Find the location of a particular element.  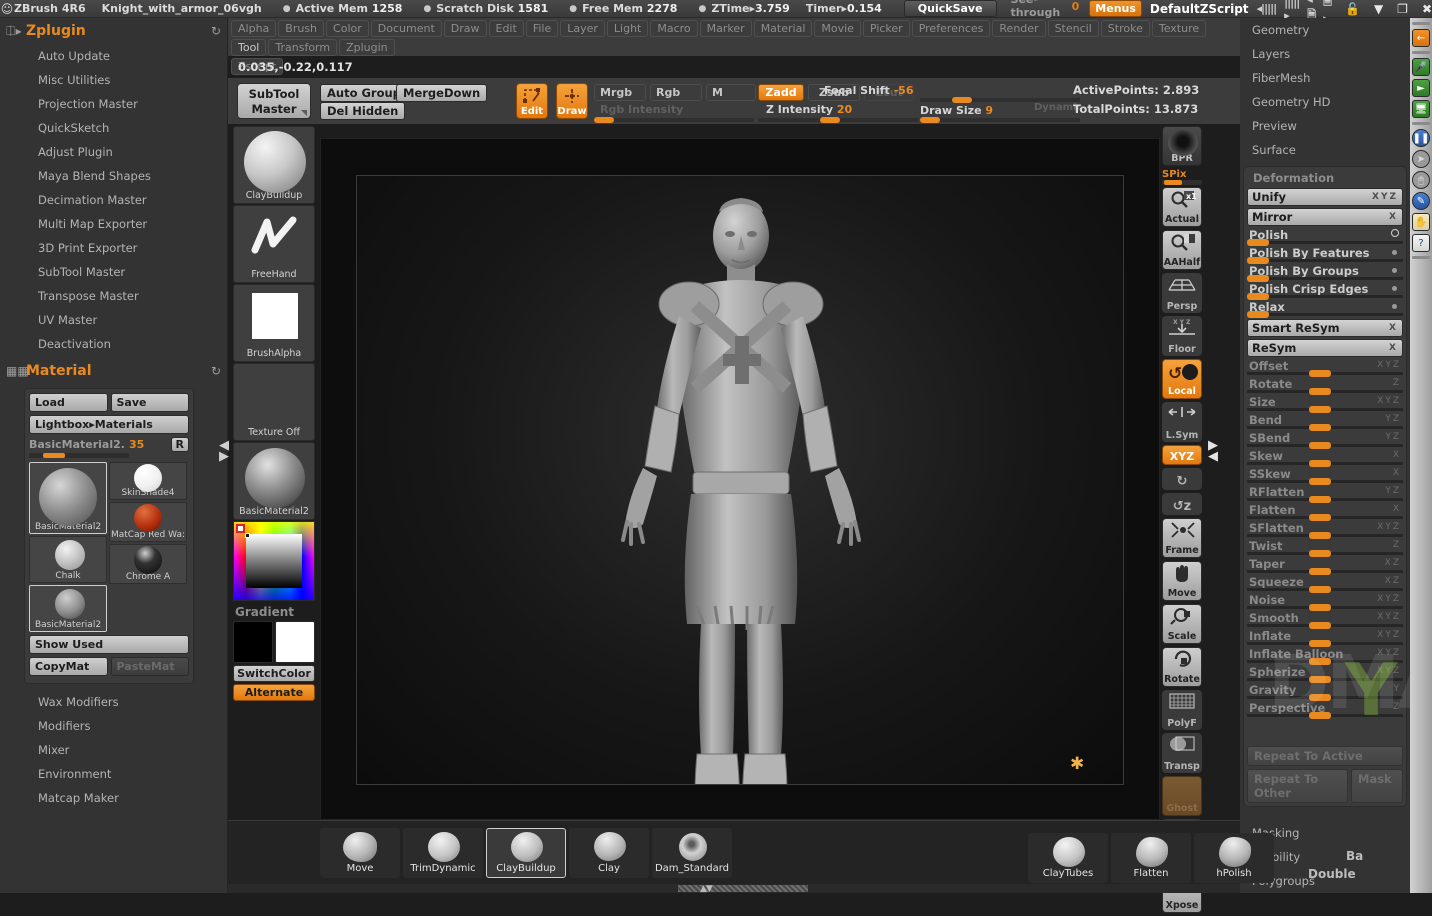

material-save-button: Save is located at coordinates (149, 402).